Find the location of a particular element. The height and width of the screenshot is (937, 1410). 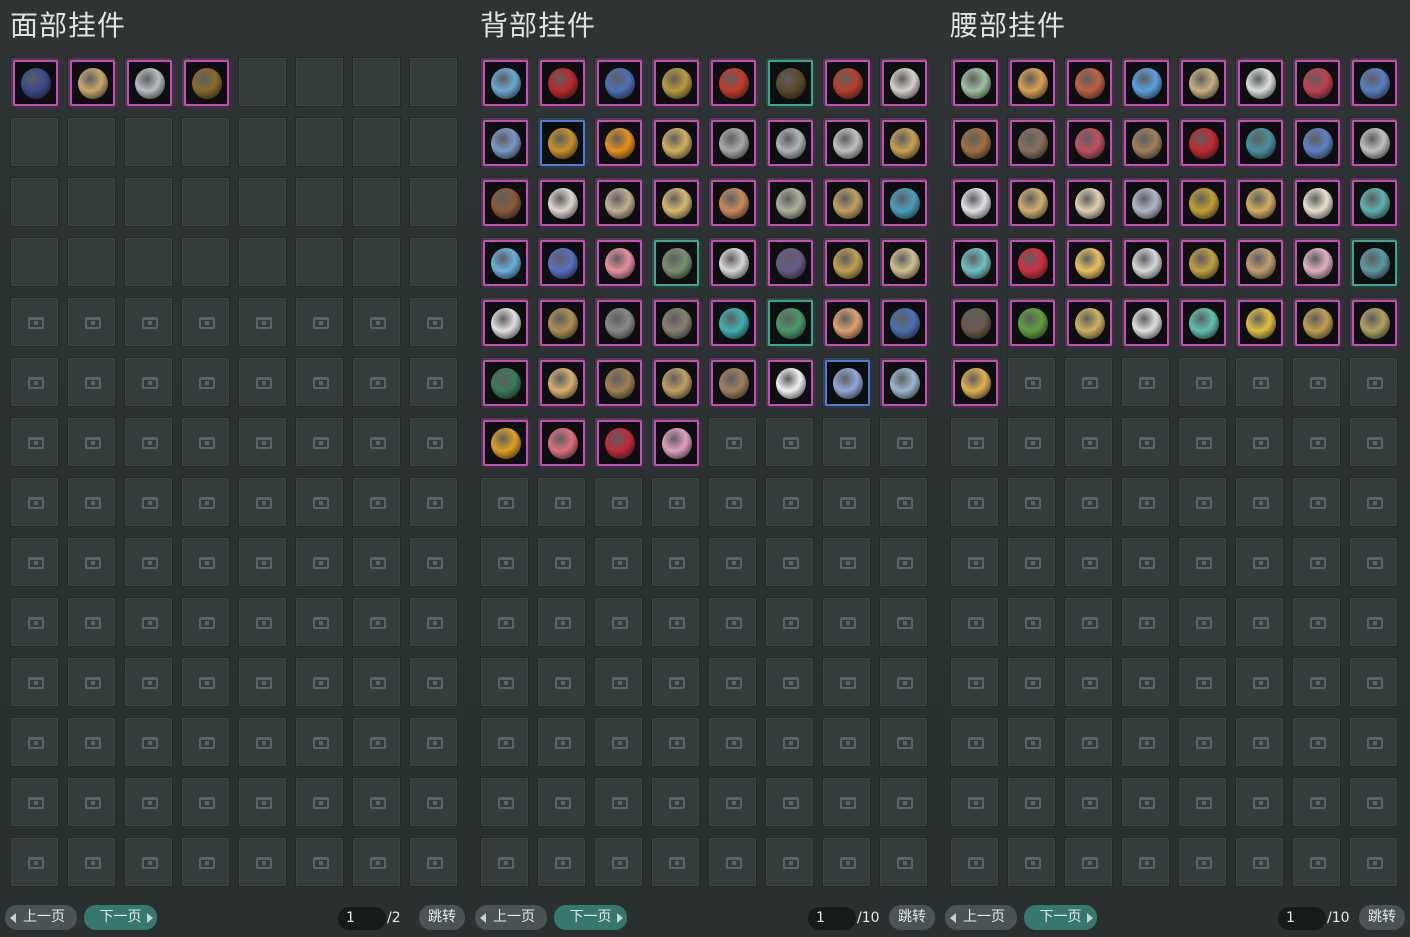

golden-charm-icon is located at coordinates (1317, 323).